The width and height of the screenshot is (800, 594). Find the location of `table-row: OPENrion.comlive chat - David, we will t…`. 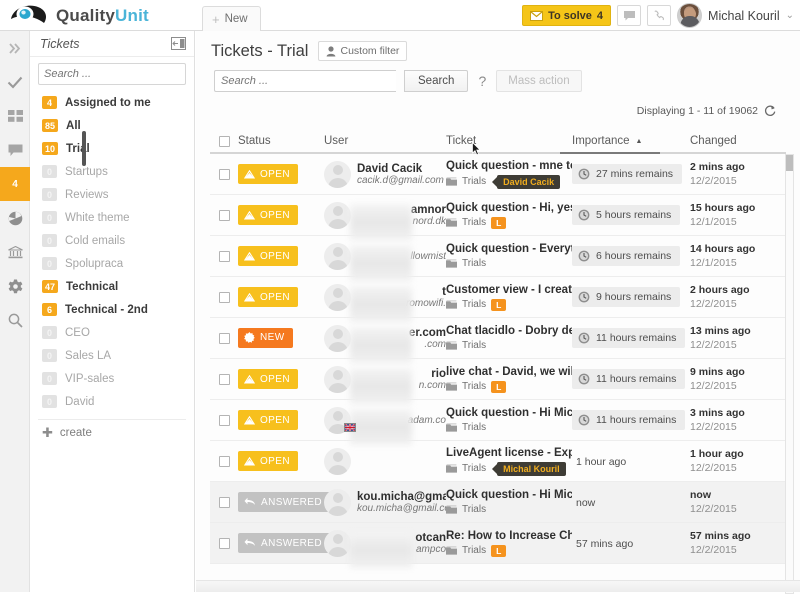

table-row: OPENrion.comlive chat - David, we will t… is located at coordinates (498, 379).